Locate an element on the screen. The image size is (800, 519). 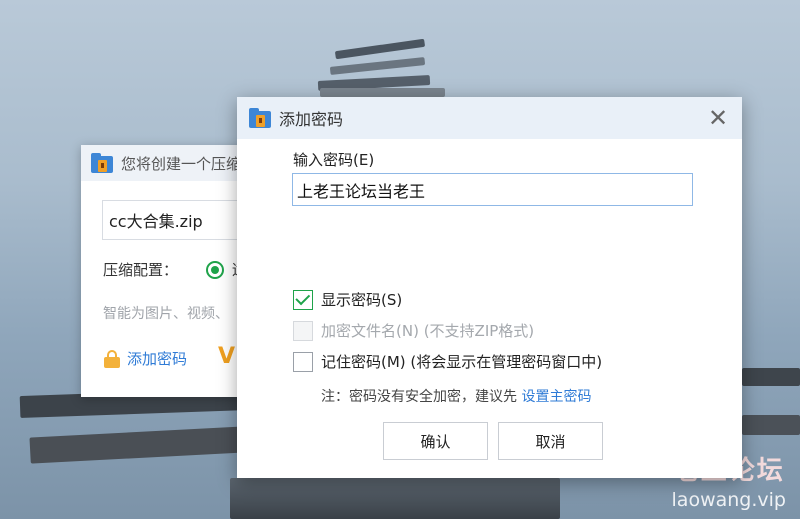
ok-button: 确认 is located at coordinates (435, 441).